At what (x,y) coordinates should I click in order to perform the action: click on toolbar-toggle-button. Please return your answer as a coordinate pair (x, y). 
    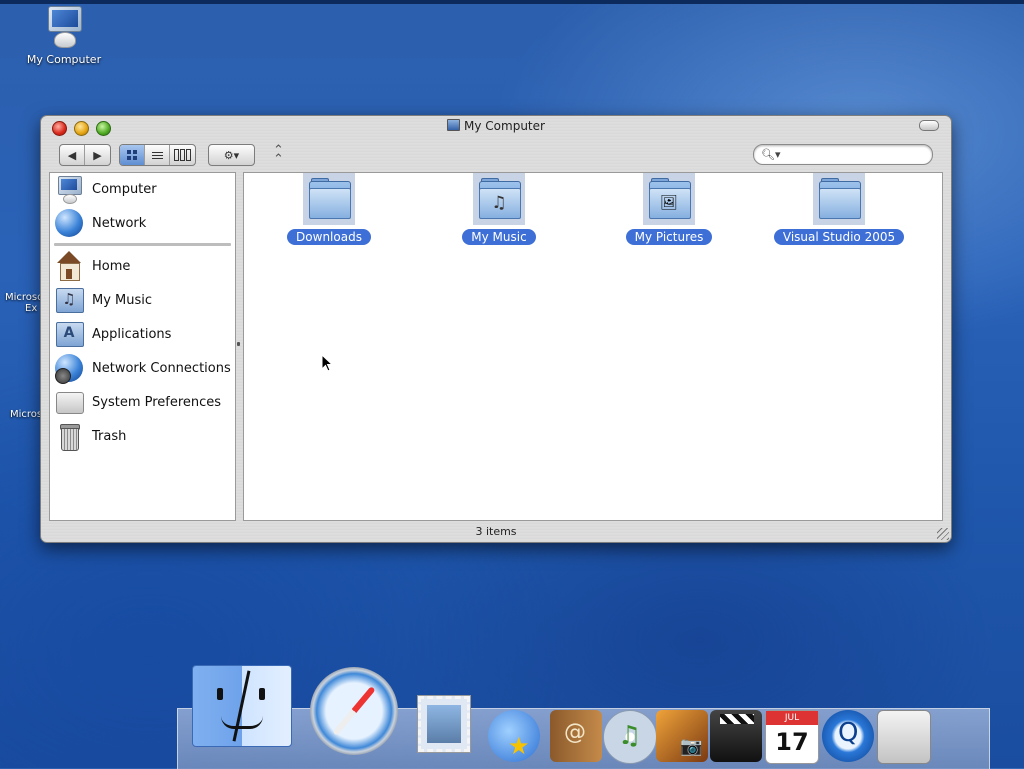
    Looking at the image, I should click on (929, 125).